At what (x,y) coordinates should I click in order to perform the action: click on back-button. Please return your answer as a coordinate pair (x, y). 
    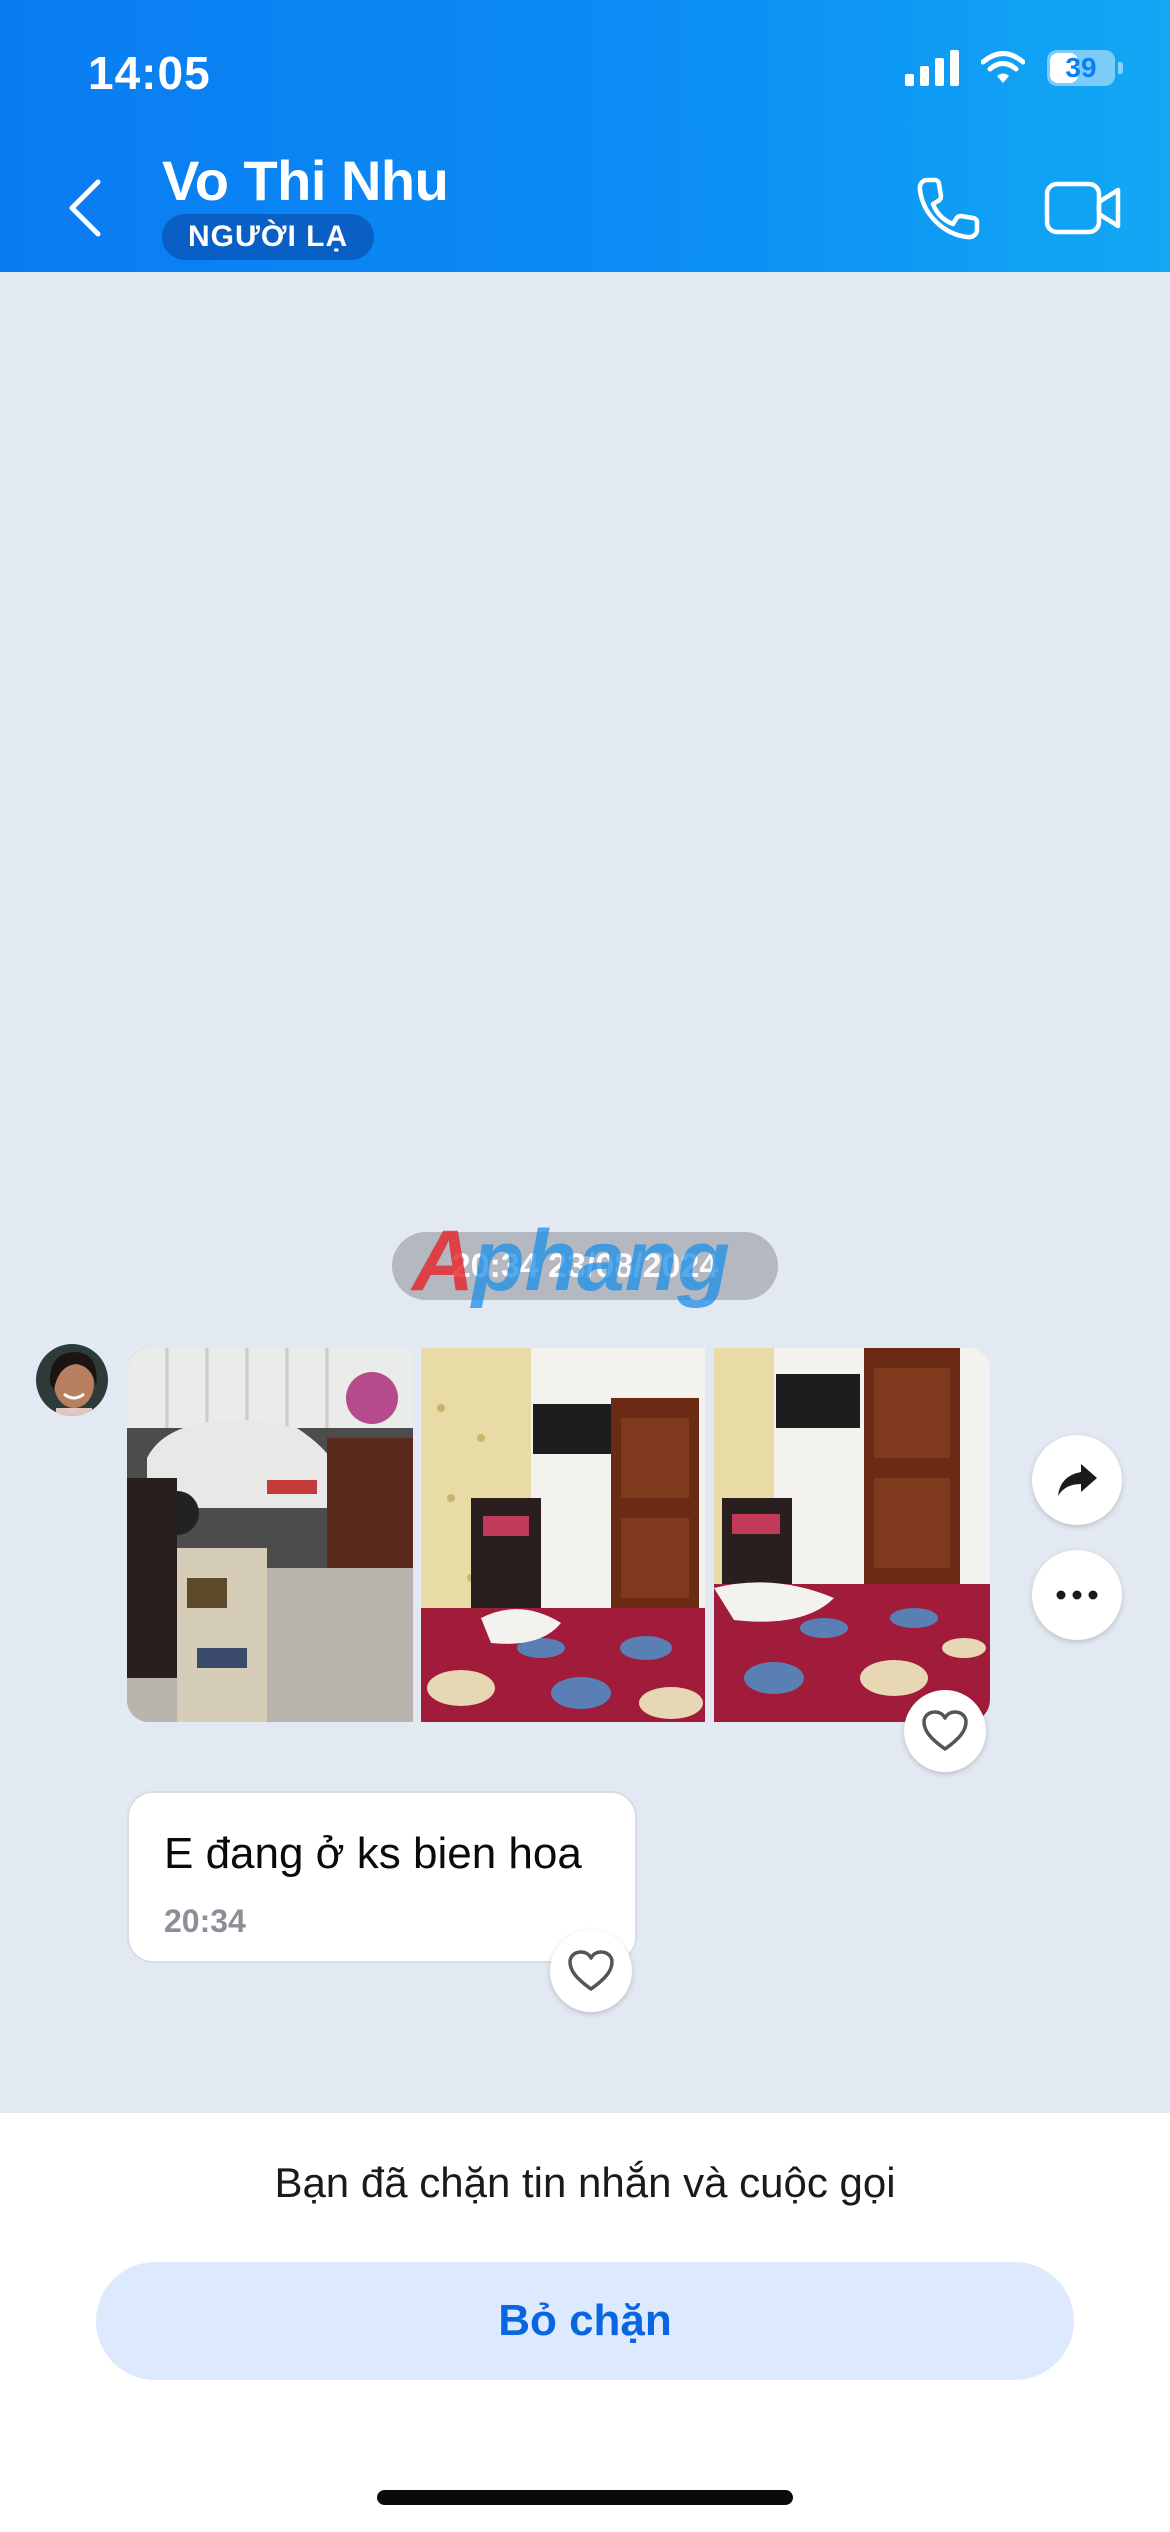
    Looking at the image, I should click on (87, 208).